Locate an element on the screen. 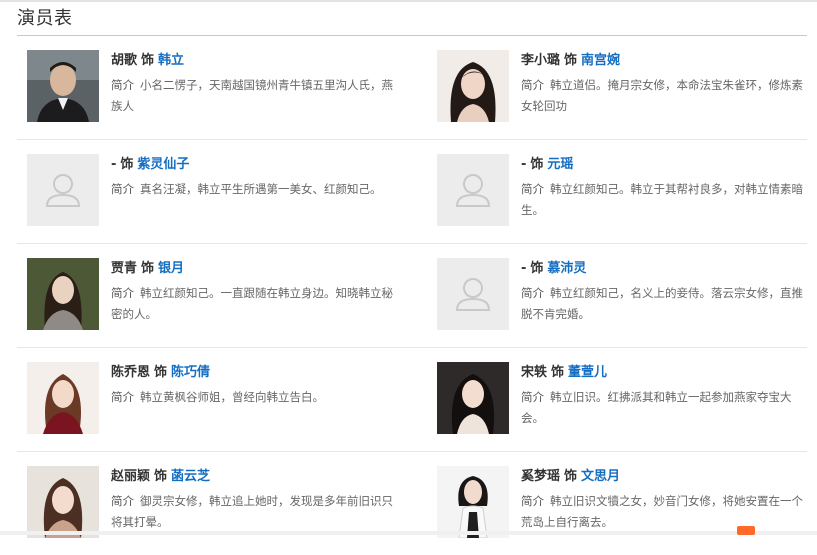 The image size is (817, 555). cast-name-line: 胡歌饰韩立 is located at coordinates (254, 61).